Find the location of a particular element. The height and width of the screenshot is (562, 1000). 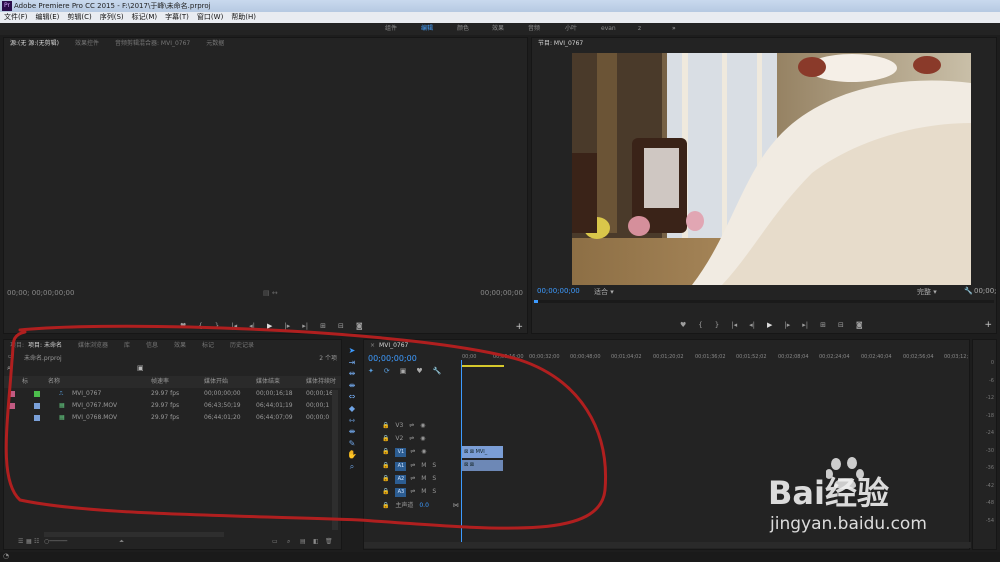

watermark-brand: Bai经验 is located at coordinates (828, 493).